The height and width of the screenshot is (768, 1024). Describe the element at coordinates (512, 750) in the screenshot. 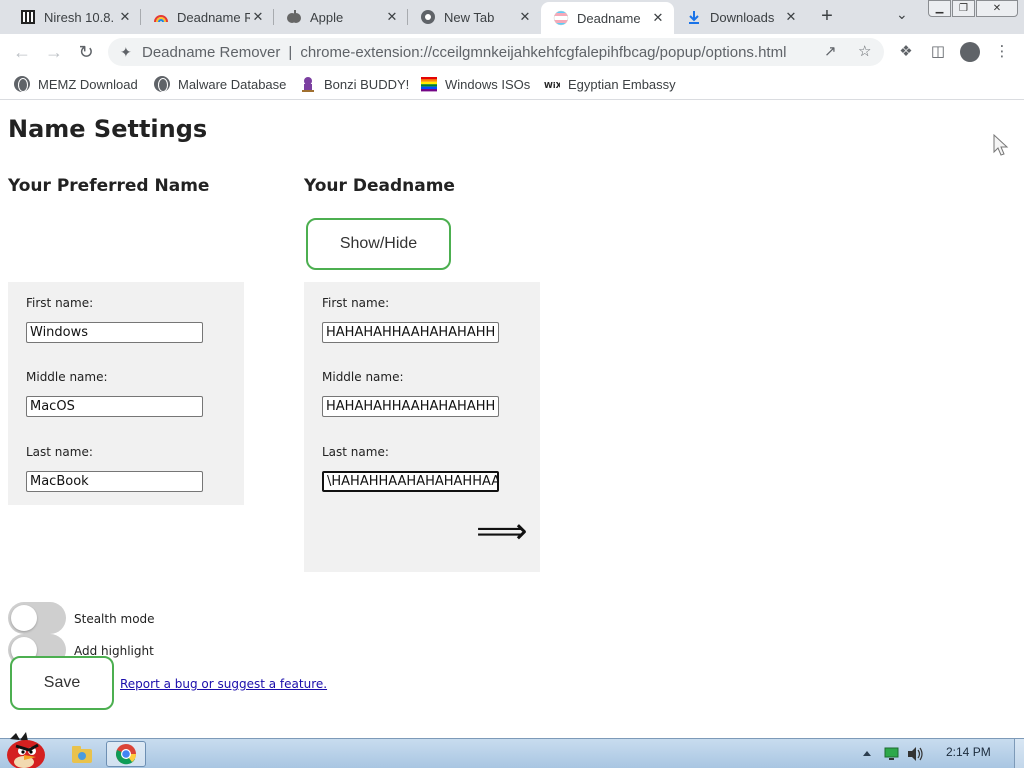

I see `taskbar: 2:14 PM` at that location.